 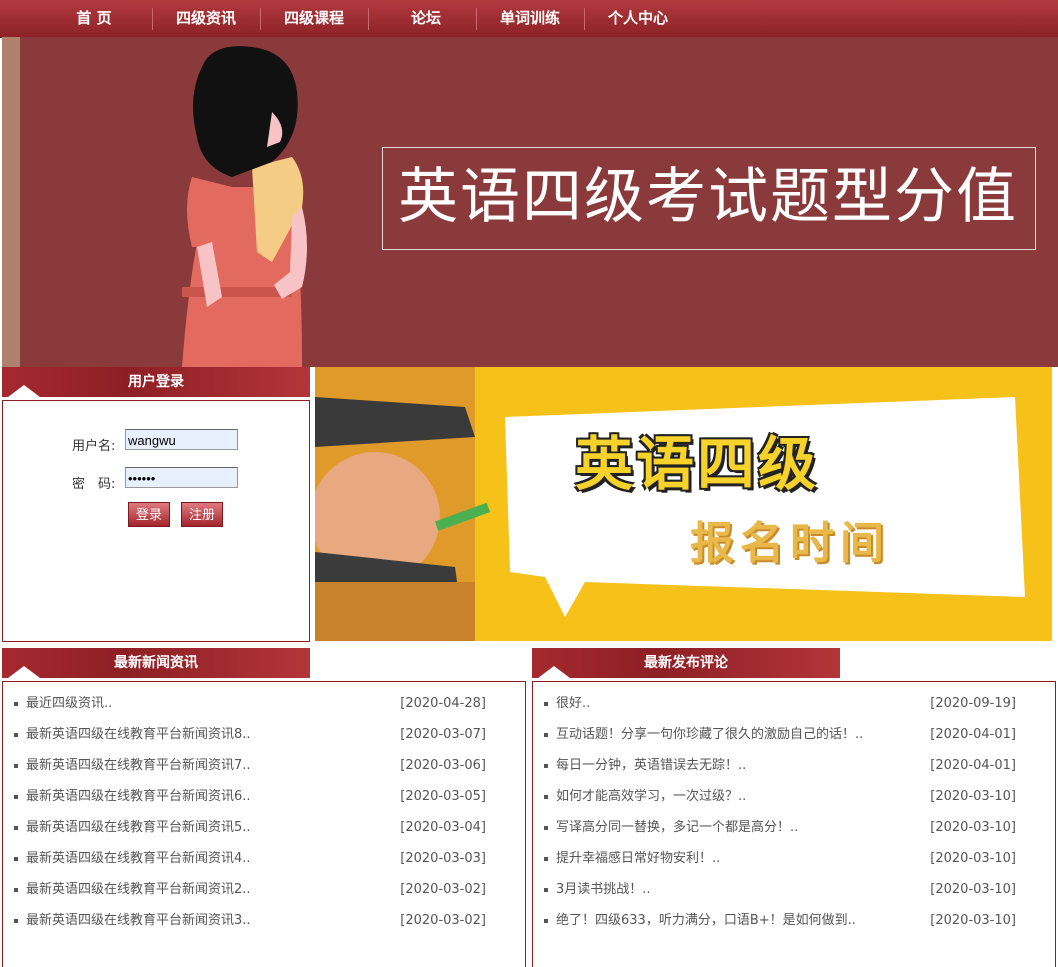 I want to click on nav-cet4-courses: 四级课程, so click(x=314, y=18).